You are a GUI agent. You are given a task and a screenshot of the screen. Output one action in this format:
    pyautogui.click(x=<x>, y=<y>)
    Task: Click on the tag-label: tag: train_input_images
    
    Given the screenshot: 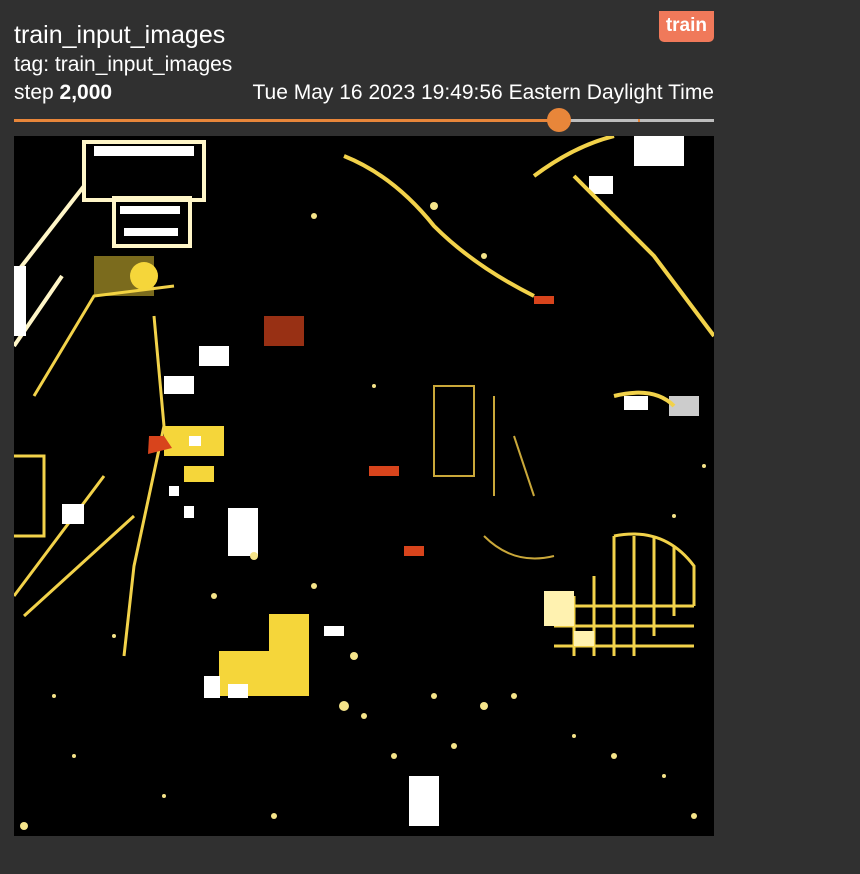 What is the action you would take?
    pyautogui.click(x=123, y=64)
    